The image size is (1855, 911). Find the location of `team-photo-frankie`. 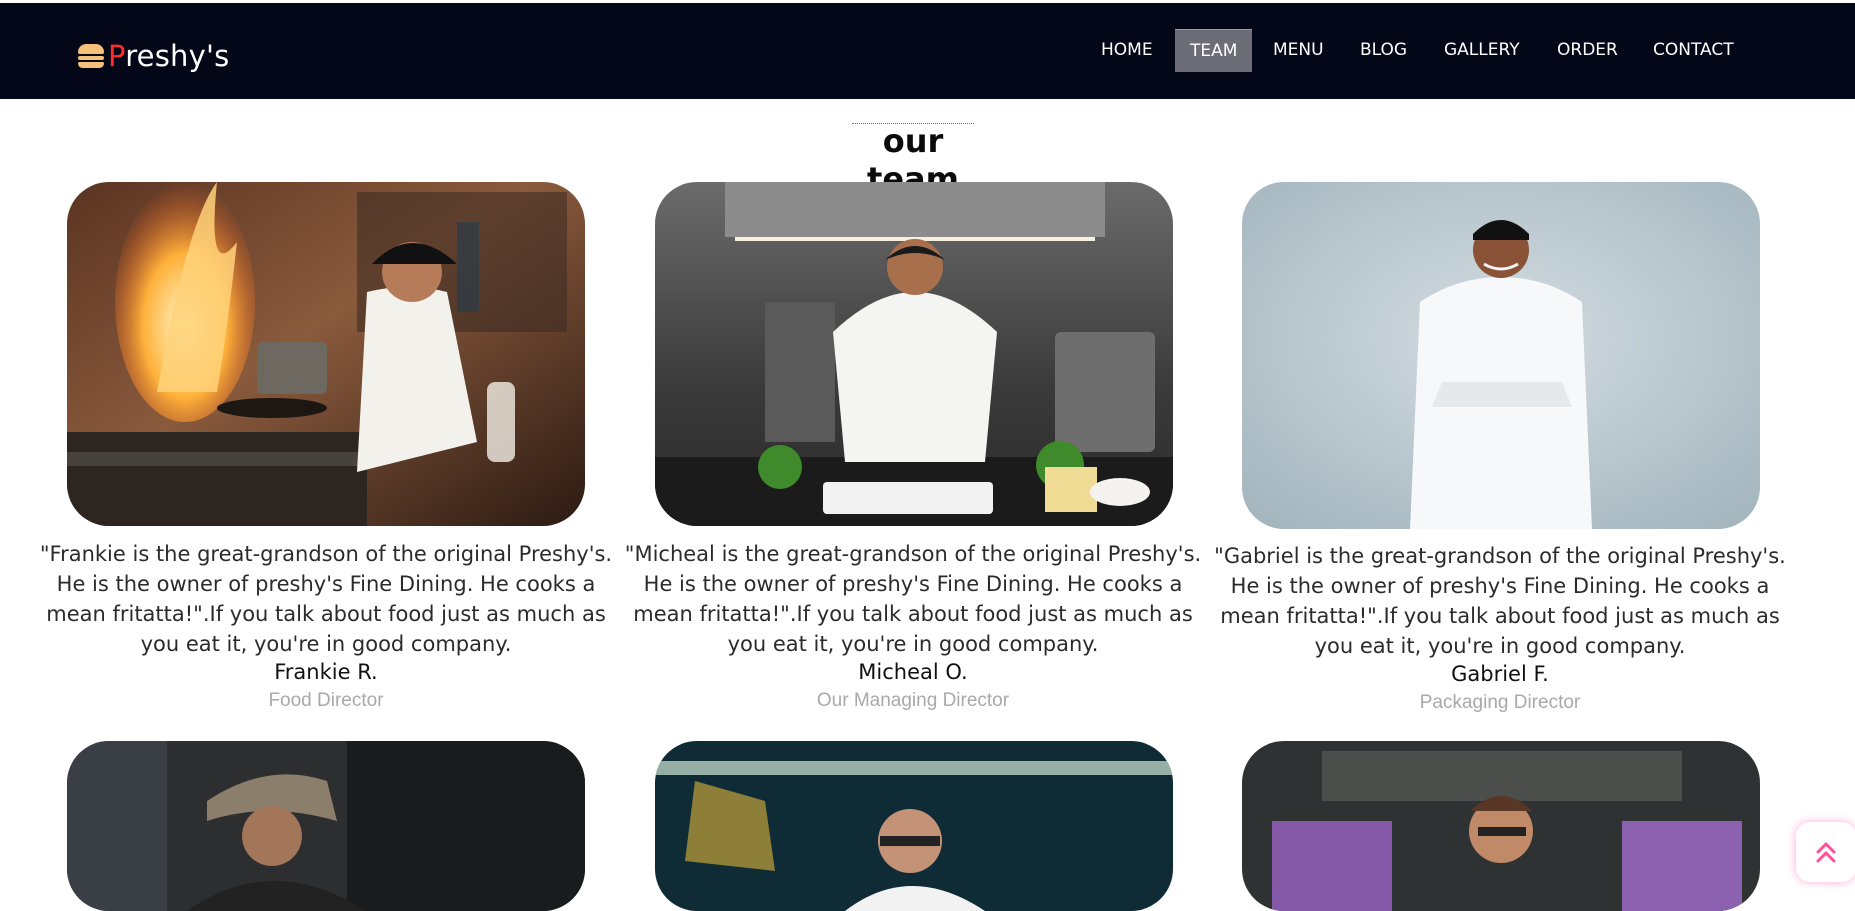

team-photo-frankie is located at coordinates (326, 354).